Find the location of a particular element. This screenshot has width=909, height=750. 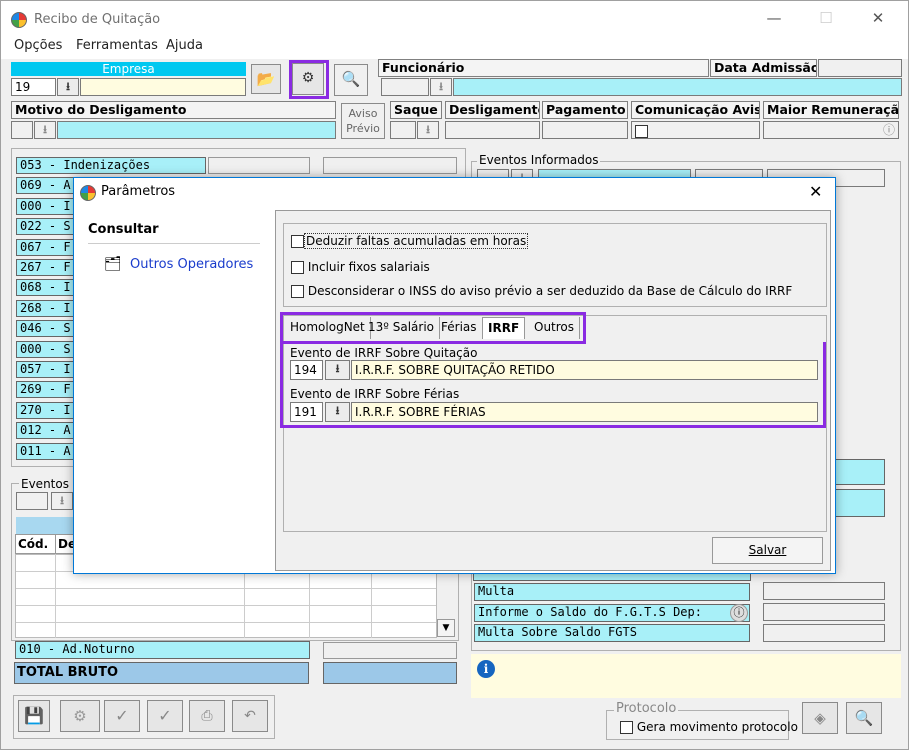

motivo-code is located at coordinates (22, 130).